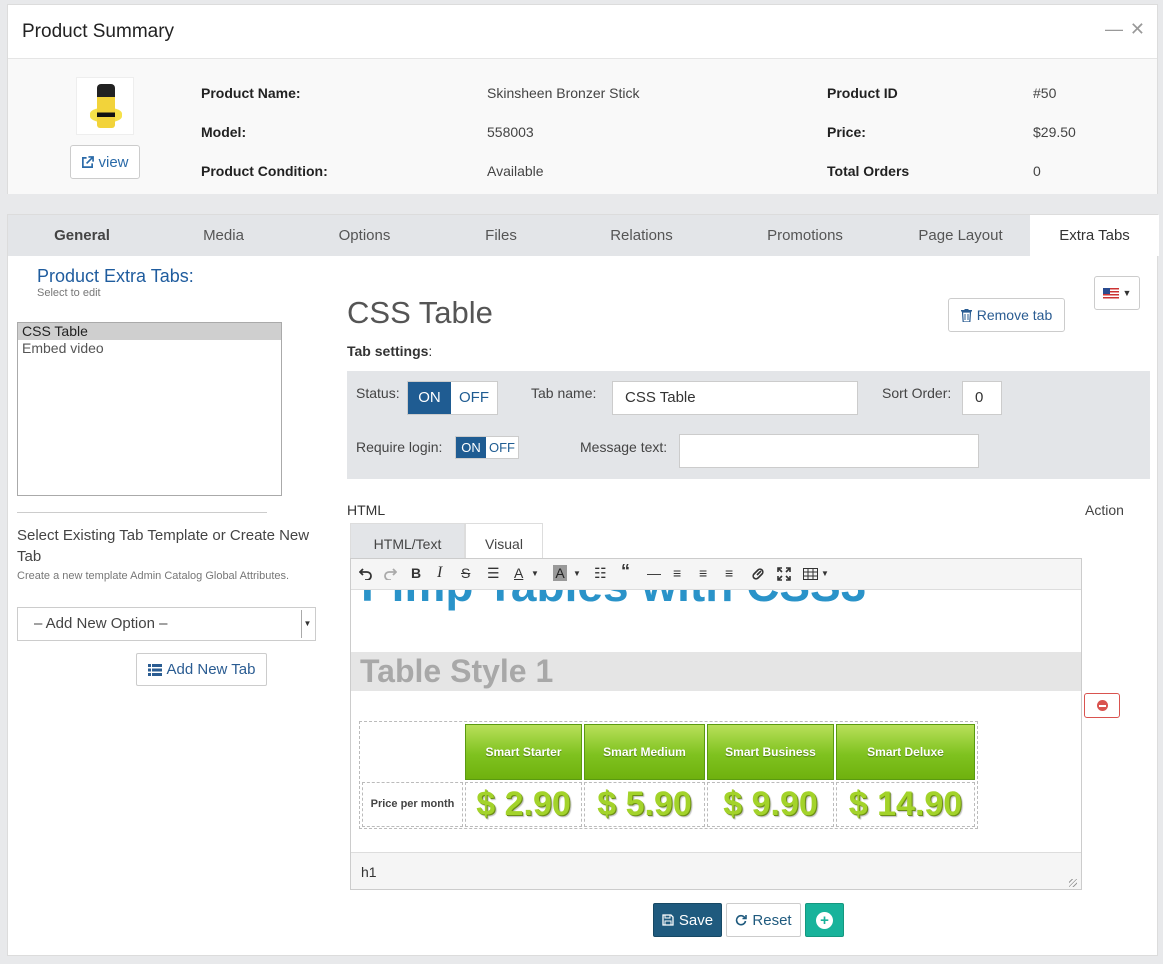  What do you see at coordinates (1054, 132) in the screenshot?
I see `price-value: $29.50` at bounding box center [1054, 132].